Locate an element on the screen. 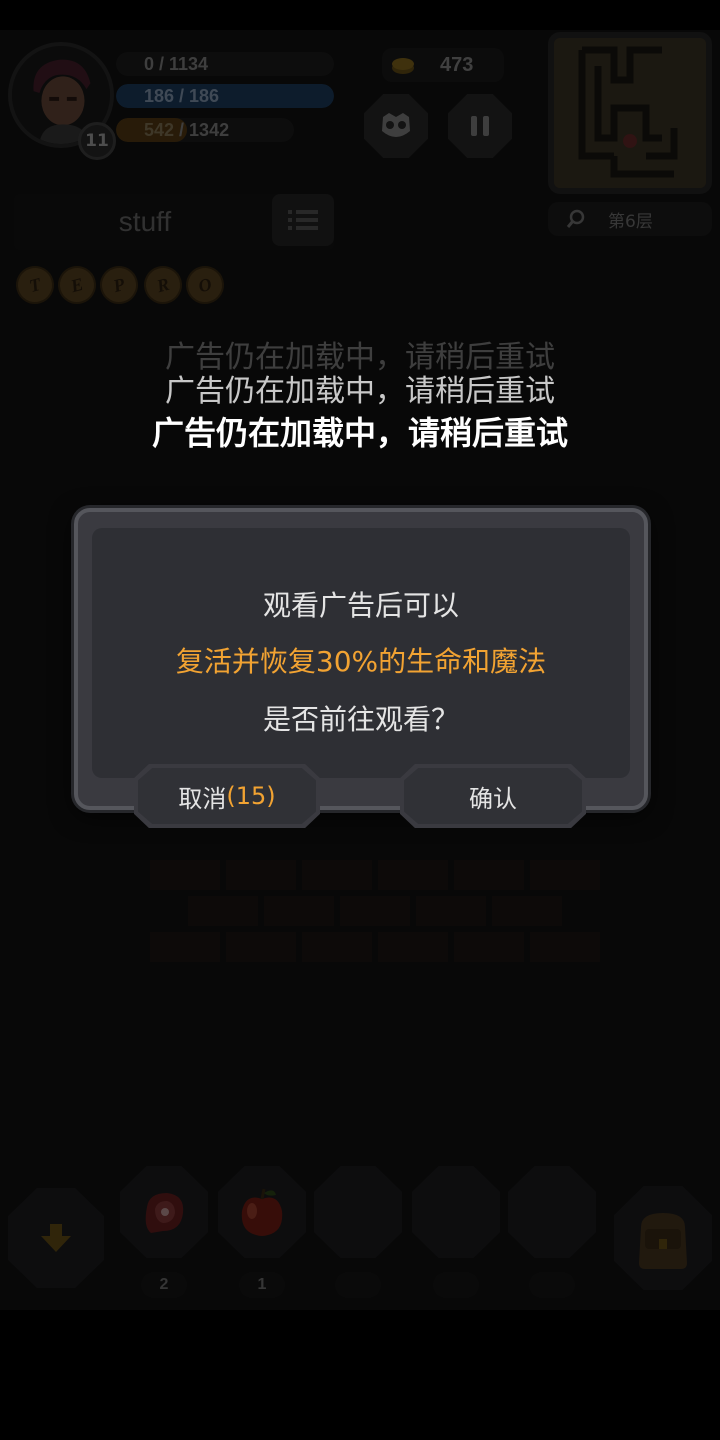  meat-icon is located at coordinates (164, 1213).